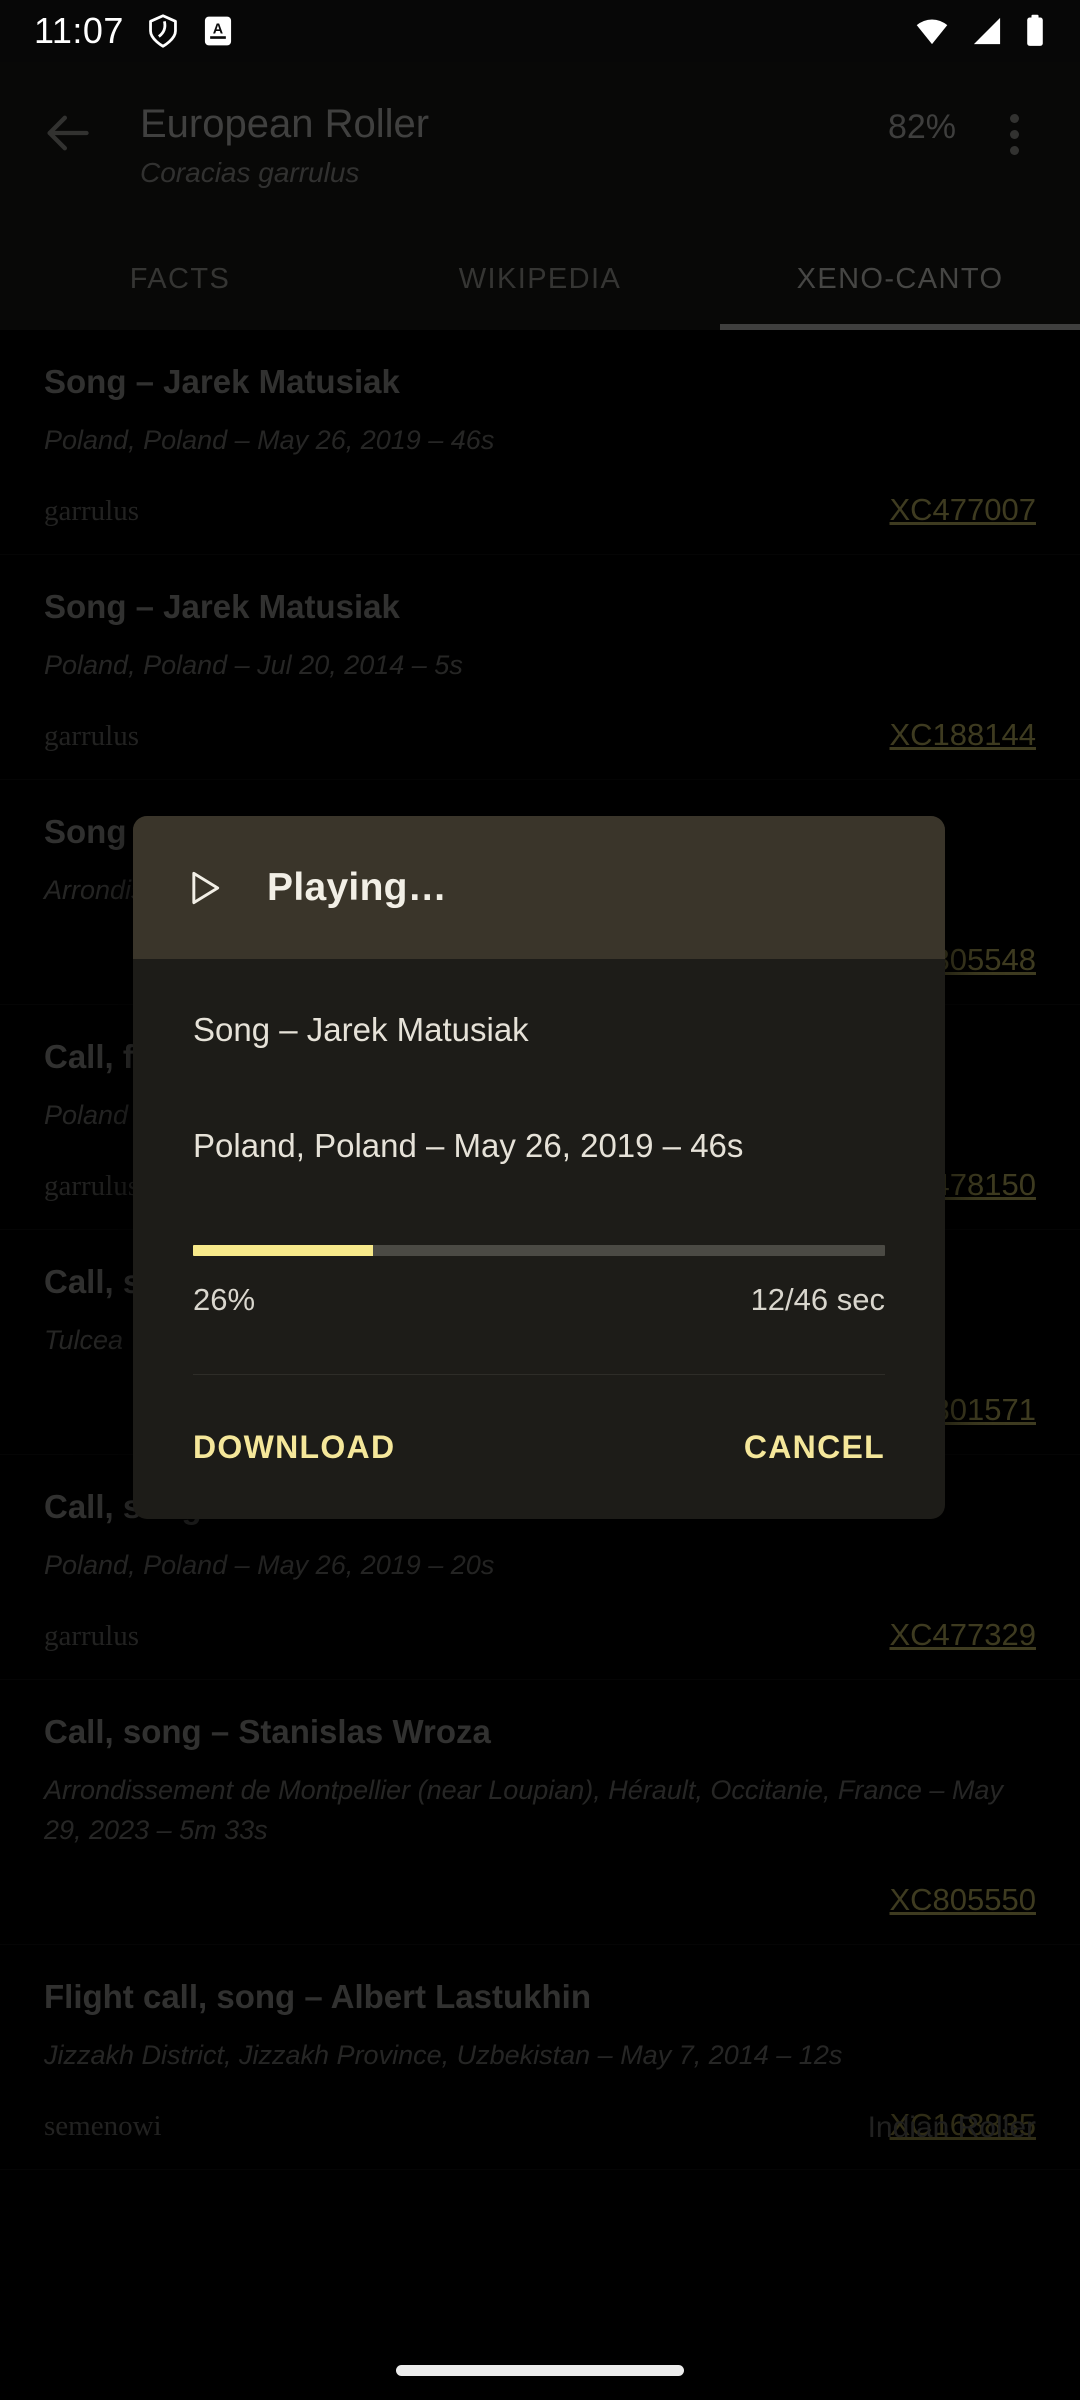 The width and height of the screenshot is (1080, 2400). Describe the element at coordinates (987, 31) in the screenshot. I see `cellular-signal-icon` at that location.